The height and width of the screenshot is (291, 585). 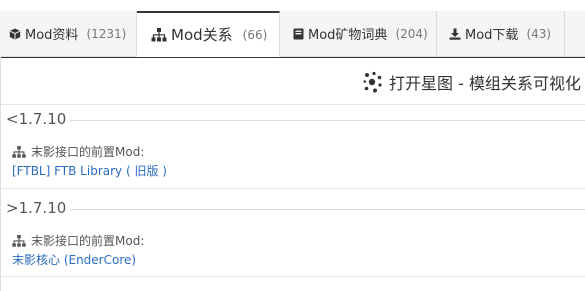 I want to click on tab-count: (204), so click(x=411, y=33).